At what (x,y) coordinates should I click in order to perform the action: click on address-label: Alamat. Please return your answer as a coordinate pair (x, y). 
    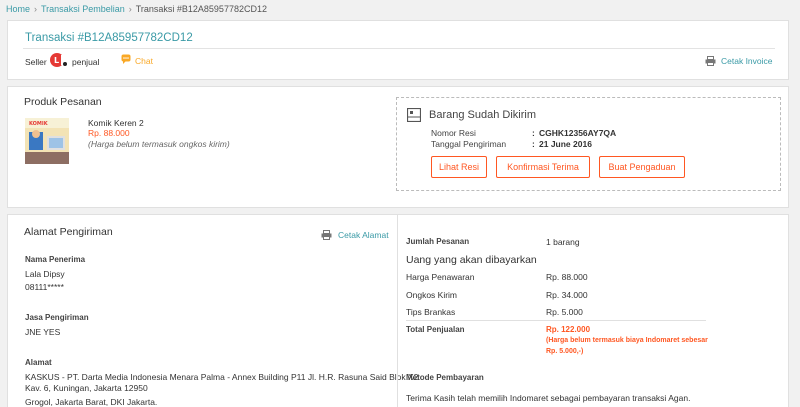
    Looking at the image, I should click on (38, 362).